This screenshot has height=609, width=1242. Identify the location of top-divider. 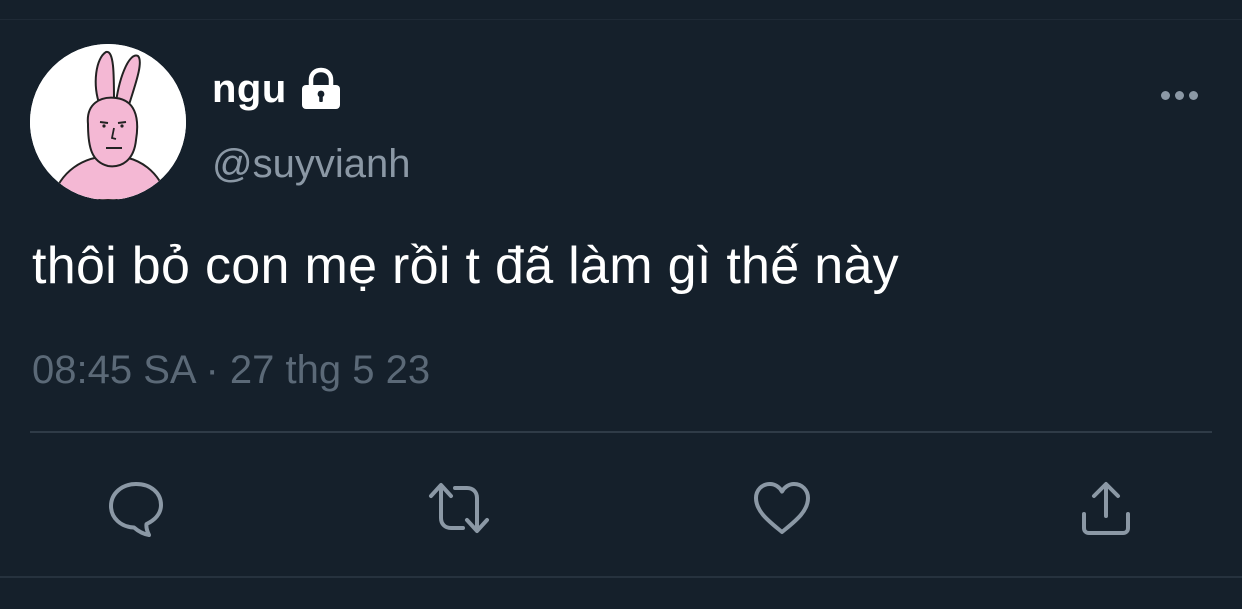
(621, 10).